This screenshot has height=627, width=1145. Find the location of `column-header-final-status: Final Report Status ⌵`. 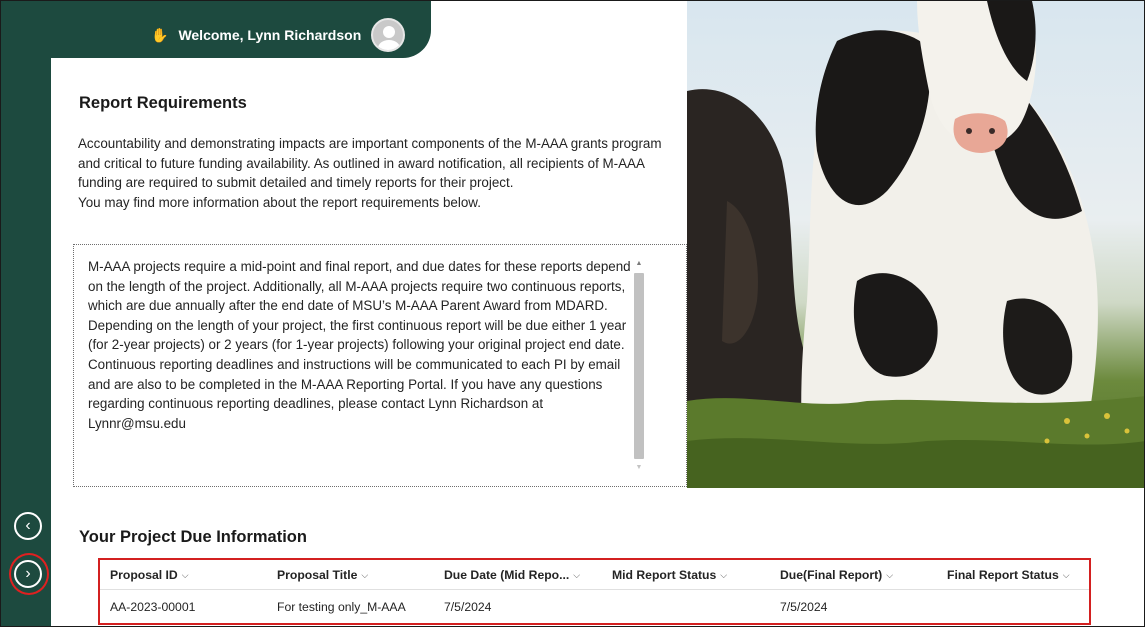

column-header-final-status: Final Report Status ⌵ is located at coordinates (1008, 575).